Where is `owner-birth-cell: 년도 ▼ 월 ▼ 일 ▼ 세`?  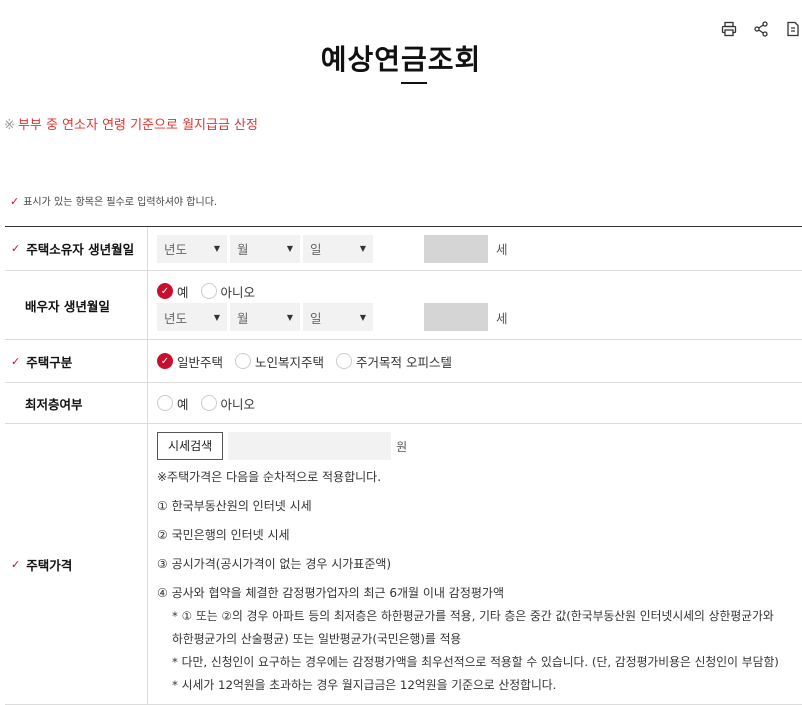 owner-birth-cell: 년도 ▼ 월 ▼ 일 ▼ 세 is located at coordinates (475, 248).